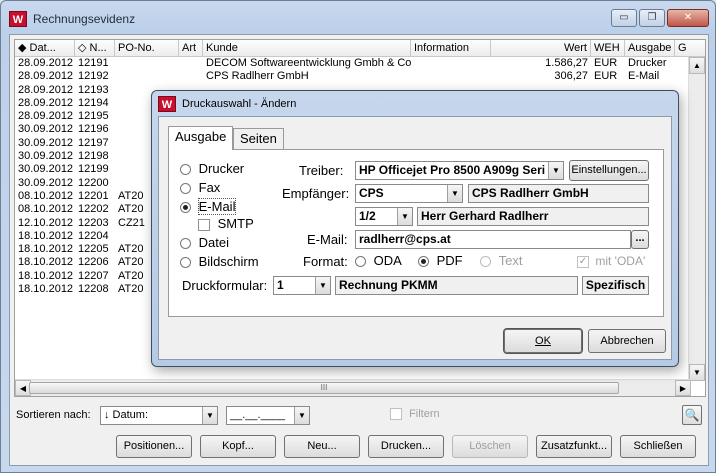  I want to click on mit-oda-label: mit 'ODA', so click(620, 261).